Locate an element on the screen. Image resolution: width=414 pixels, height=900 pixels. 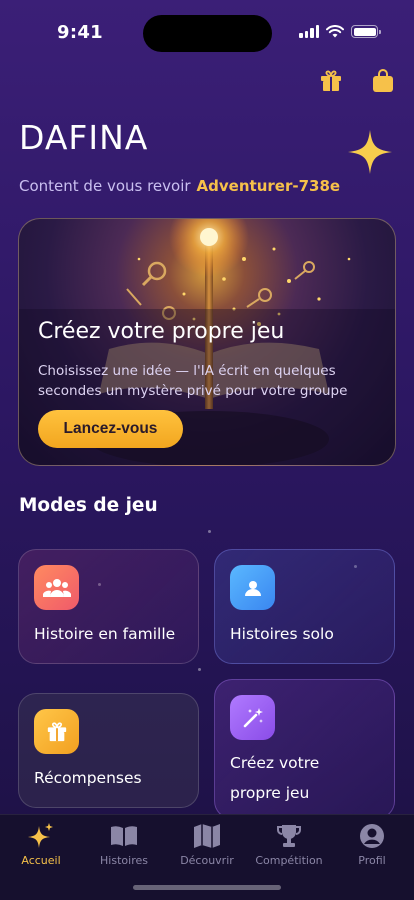
mode-card-create: Créez votre propre jeu is located at coordinates (304, 749).